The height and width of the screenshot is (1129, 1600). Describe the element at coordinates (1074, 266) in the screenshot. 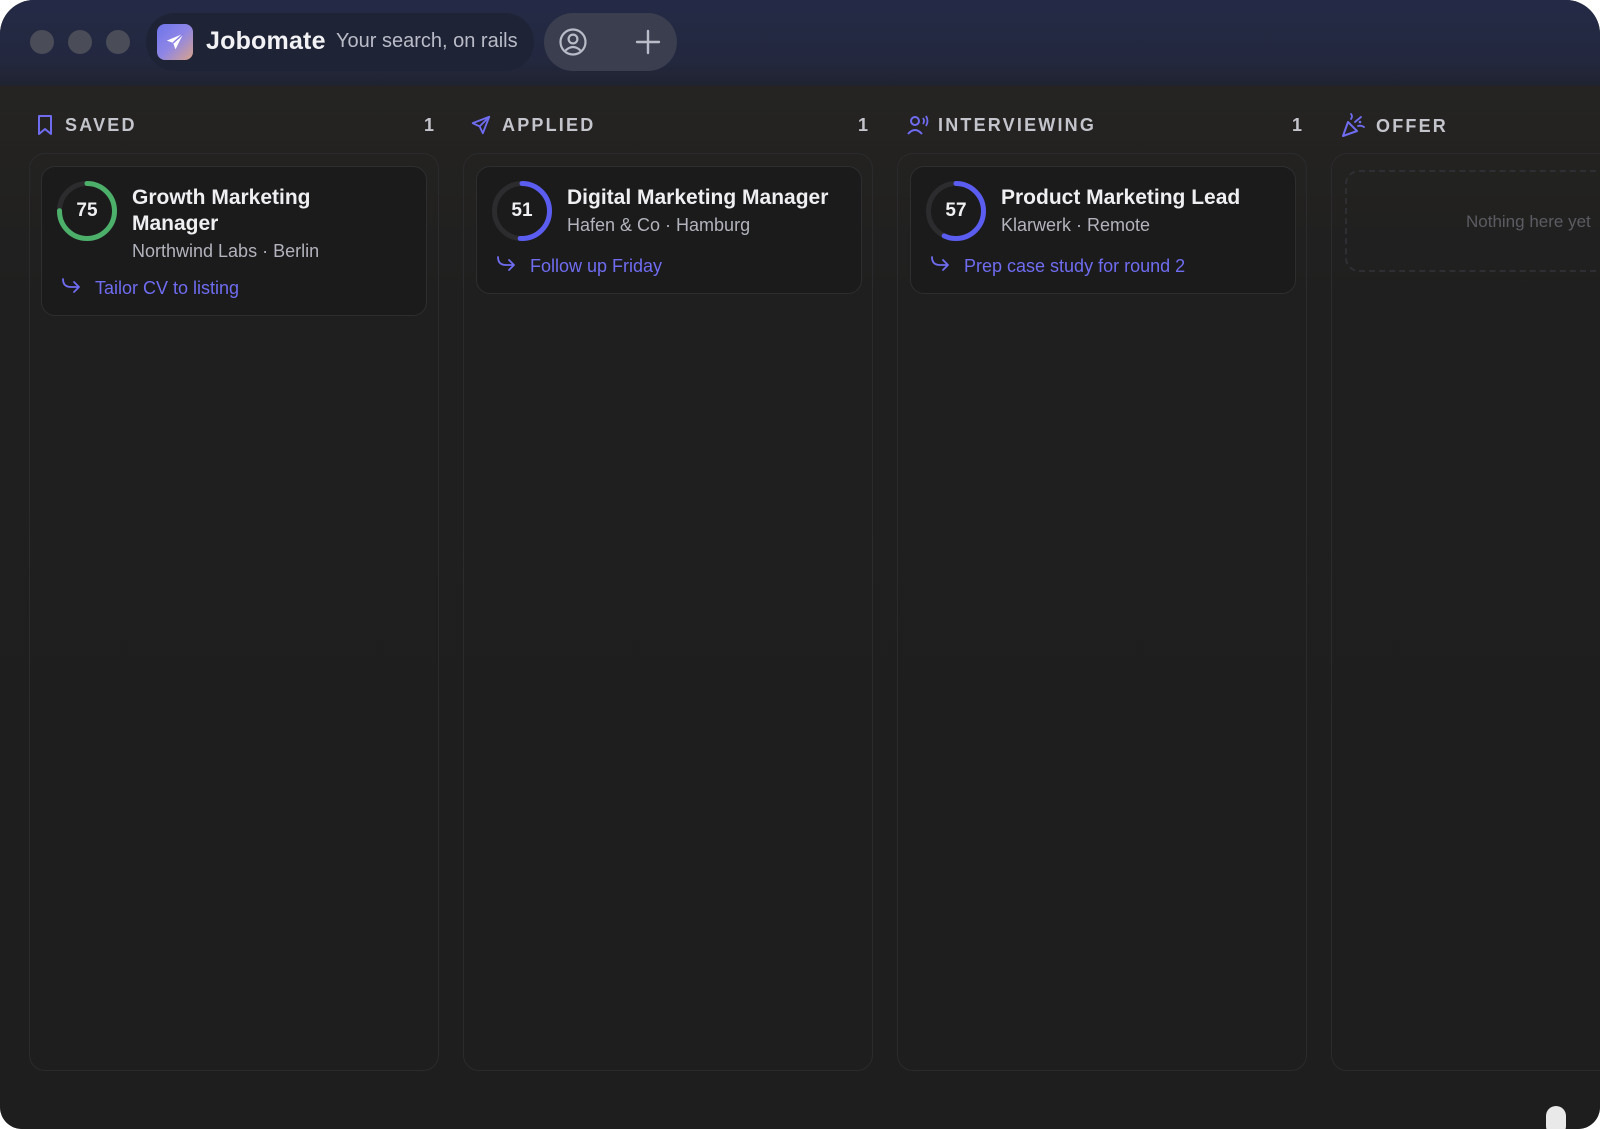

I see `next-step-link: Prep case study for round 2` at that location.